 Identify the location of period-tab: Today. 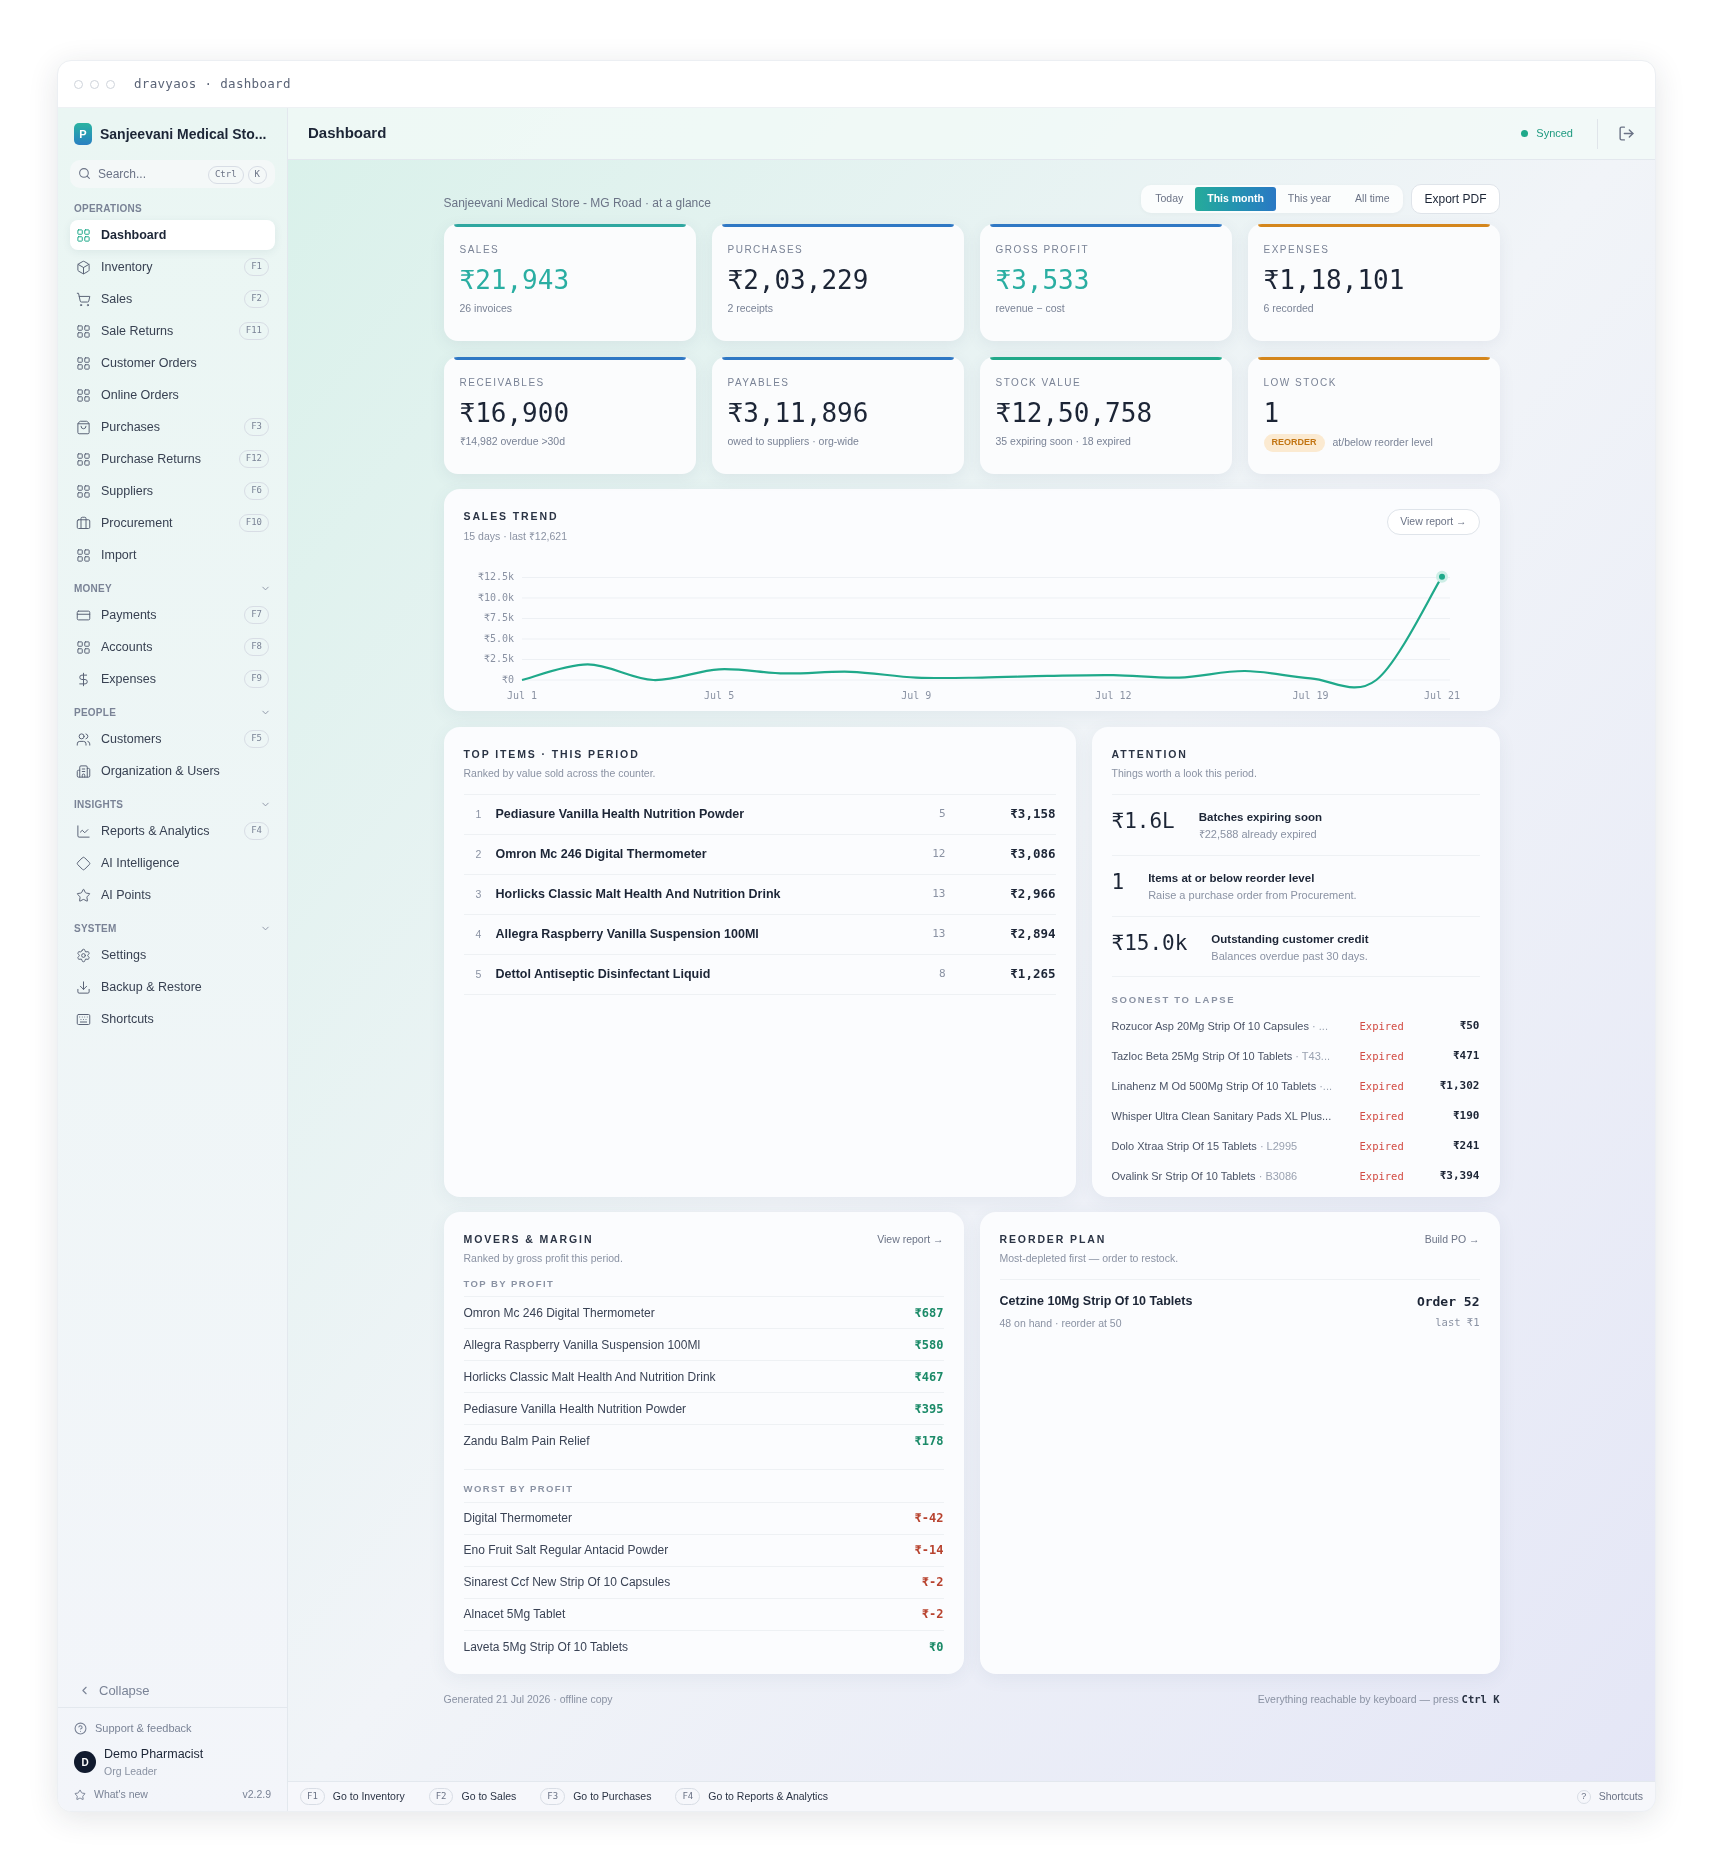
(1169, 199).